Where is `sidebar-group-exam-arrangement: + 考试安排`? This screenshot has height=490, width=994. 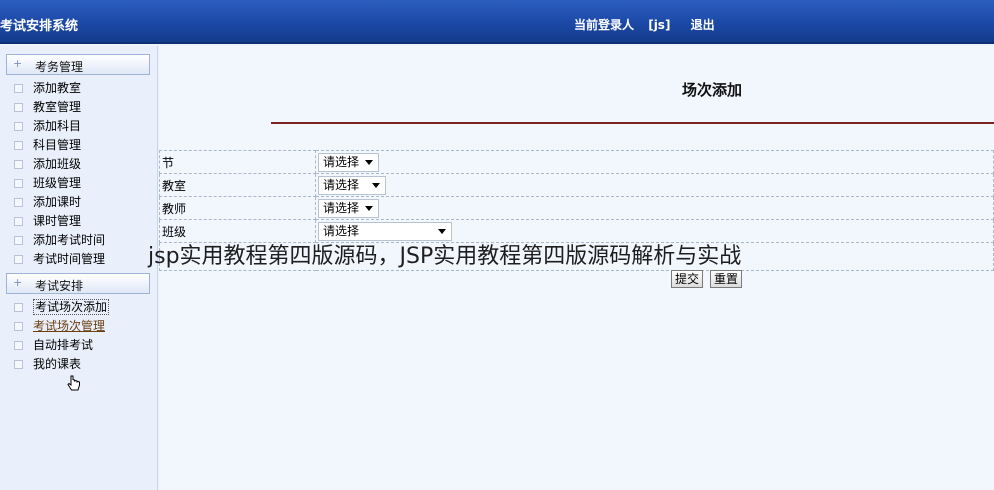 sidebar-group-exam-arrangement: + 考试安排 is located at coordinates (78, 283).